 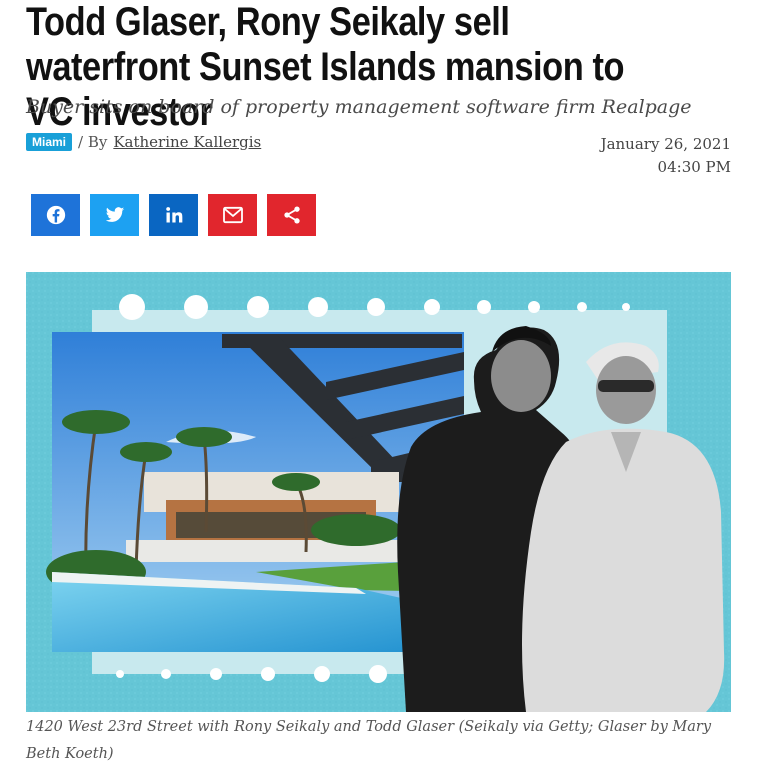 I want to click on email-icon, so click(x=232, y=215).